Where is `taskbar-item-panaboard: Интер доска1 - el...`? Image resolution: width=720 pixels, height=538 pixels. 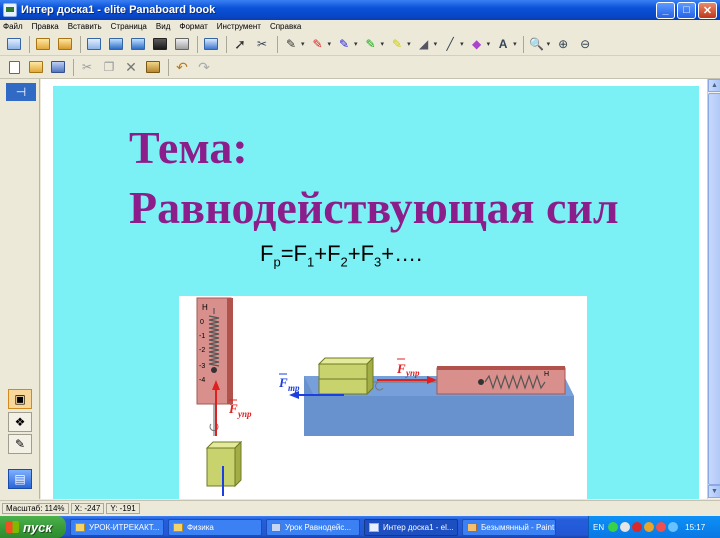
taskbar-item-panaboard: Интер доска1 - el... is located at coordinates (411, 527).